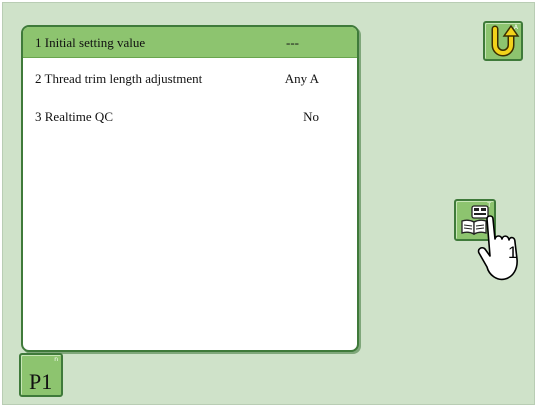 The image size is (537, 407). I want to click on settings-row: 3 Realtime QC No, so click(190, 116).